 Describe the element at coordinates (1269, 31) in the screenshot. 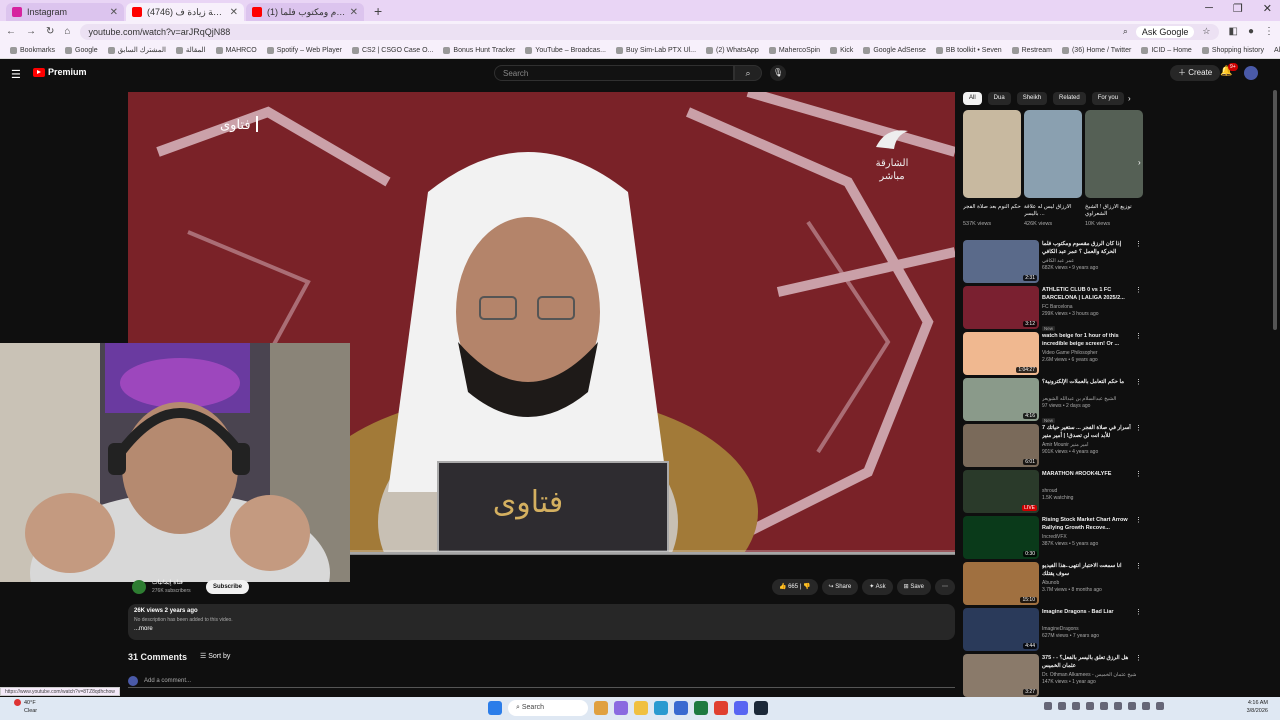

I see `menu-icon: ⋮` at that location.